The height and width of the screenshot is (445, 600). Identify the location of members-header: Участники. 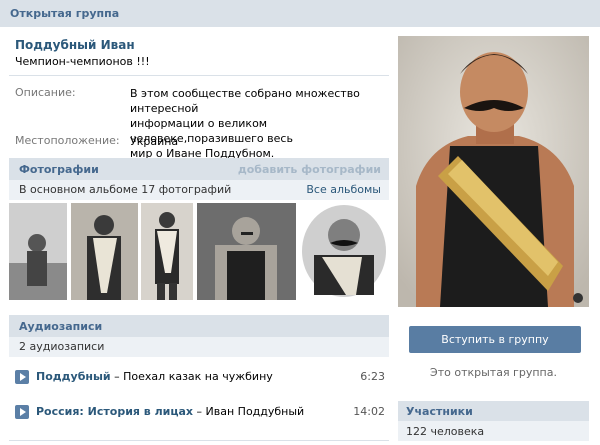
(493, 411).